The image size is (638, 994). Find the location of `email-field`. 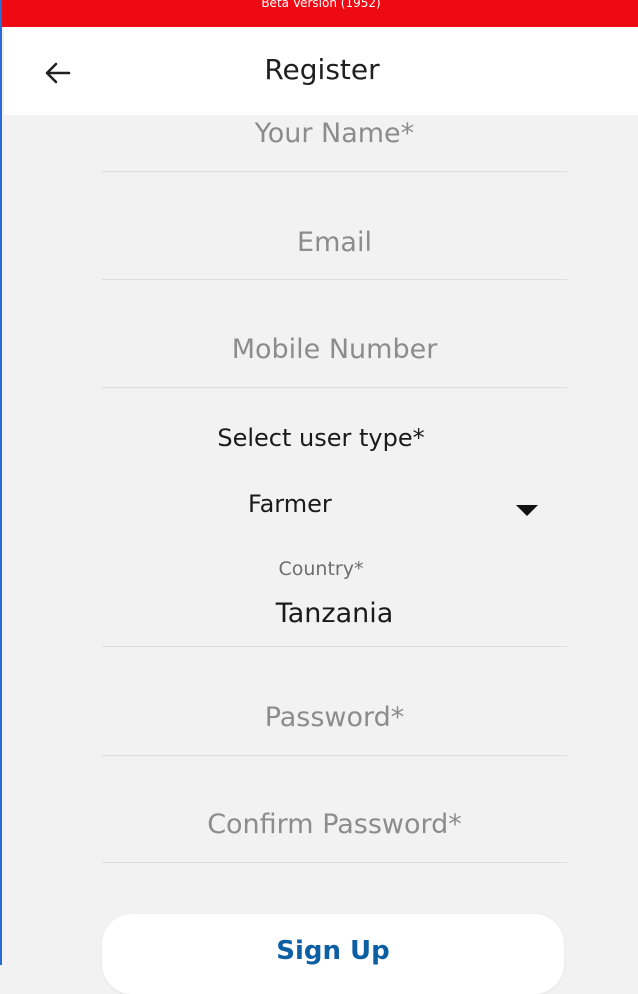

email-field is located at coordinates (334, 253).